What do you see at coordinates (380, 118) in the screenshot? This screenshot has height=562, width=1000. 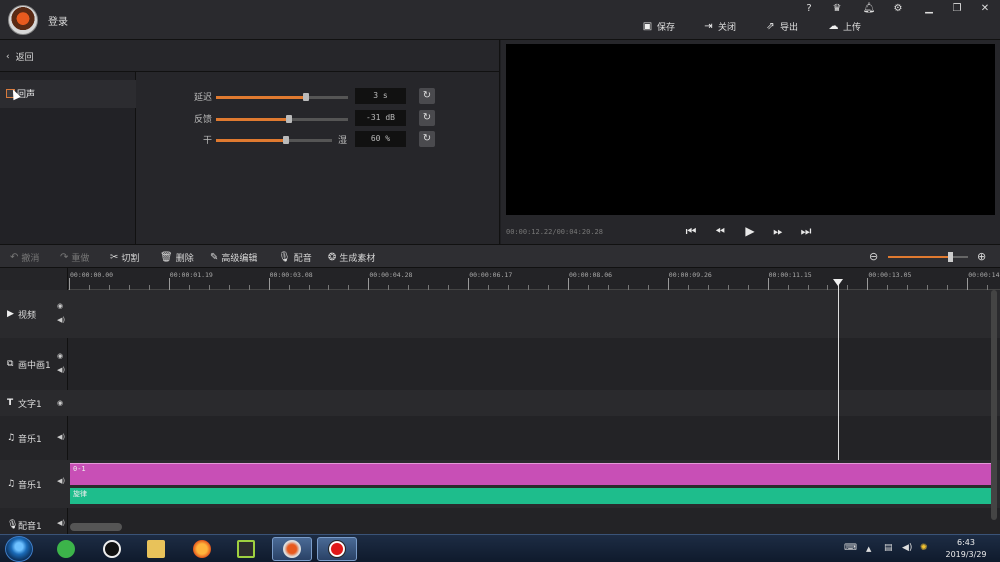 I see `feedback-value: -31 dB` at bounding box center [380, 118].